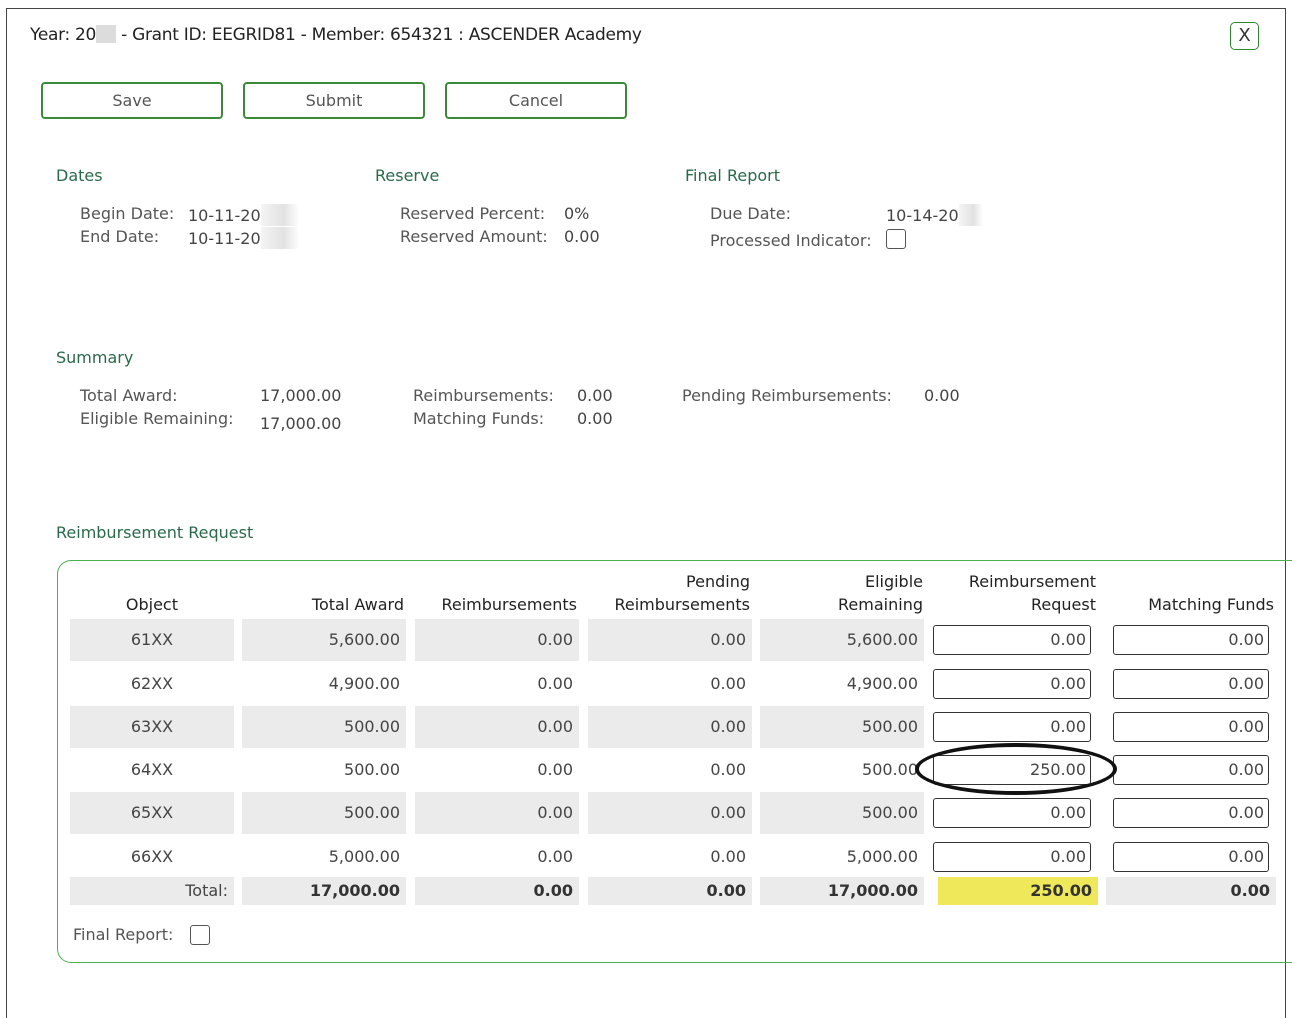  I want to click on cell-object: 65XX, so click(152, 813).